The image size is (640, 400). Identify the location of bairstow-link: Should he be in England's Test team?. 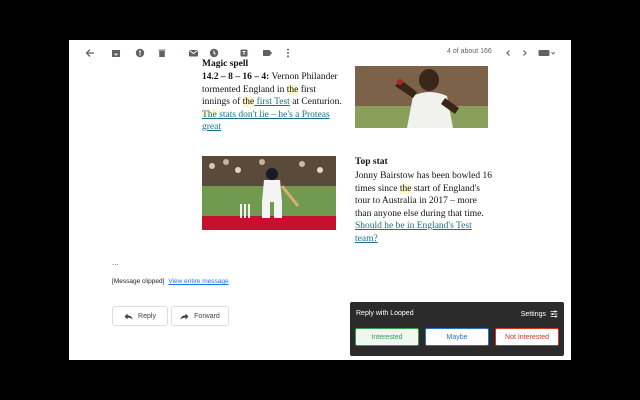
(413, 232).